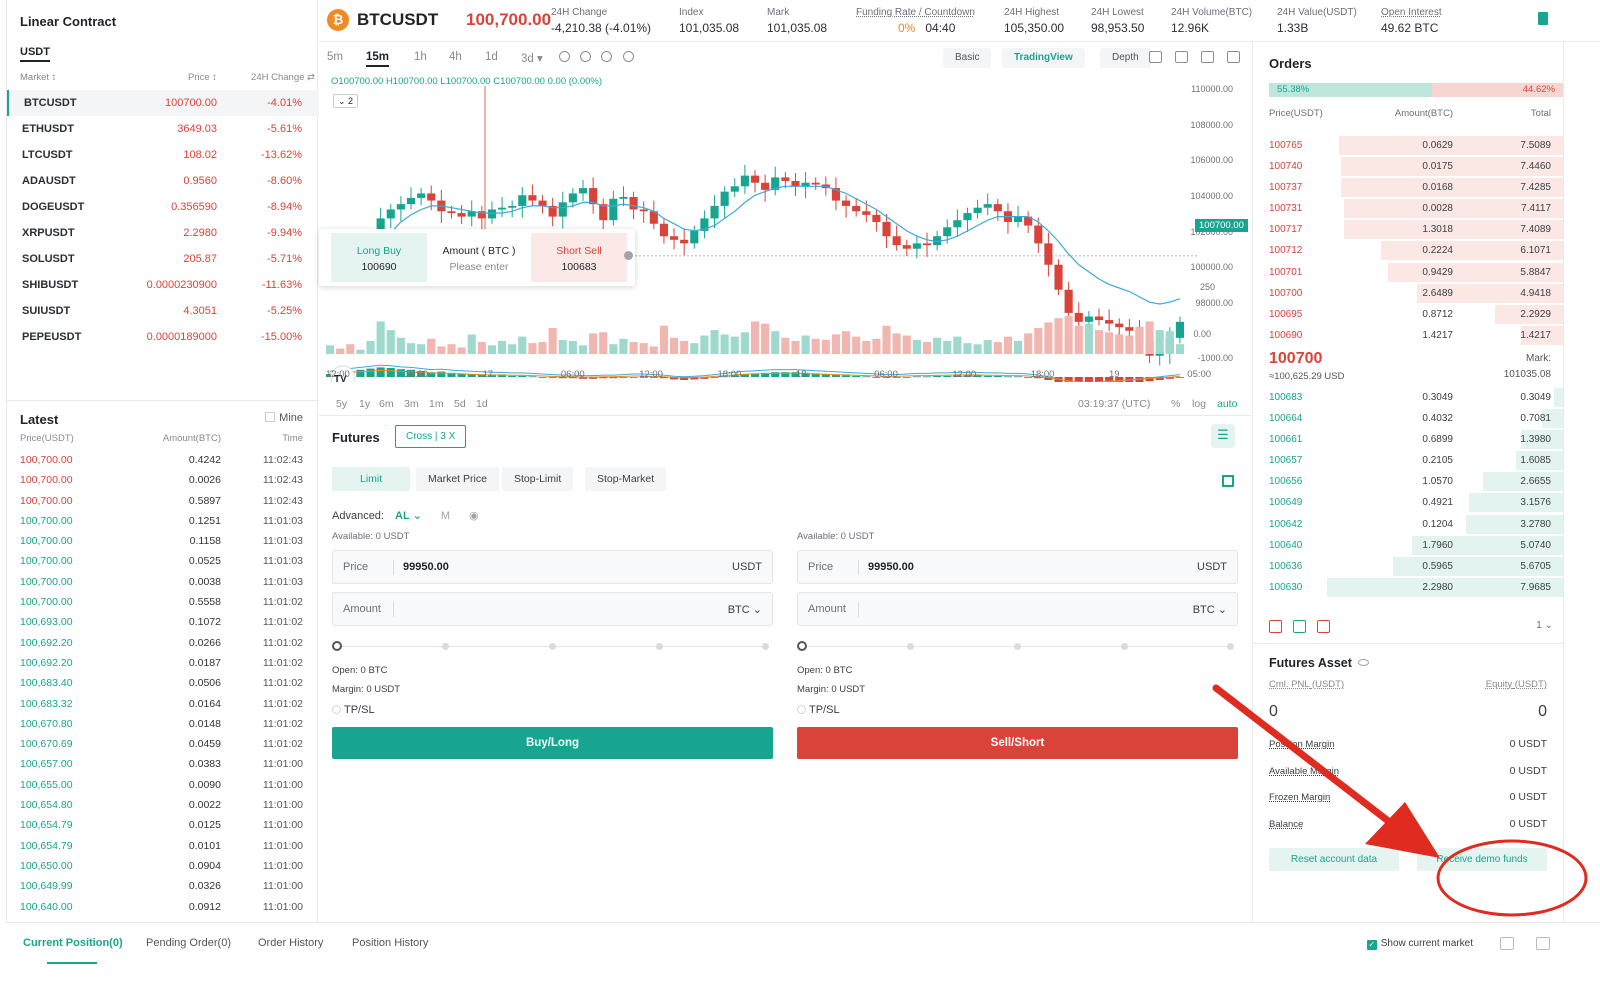 The image size is (1600, 989). Describe the element at coordinates (457, 479) in the screenshot. I see `order-tab-market-price: Market Price` at that location.